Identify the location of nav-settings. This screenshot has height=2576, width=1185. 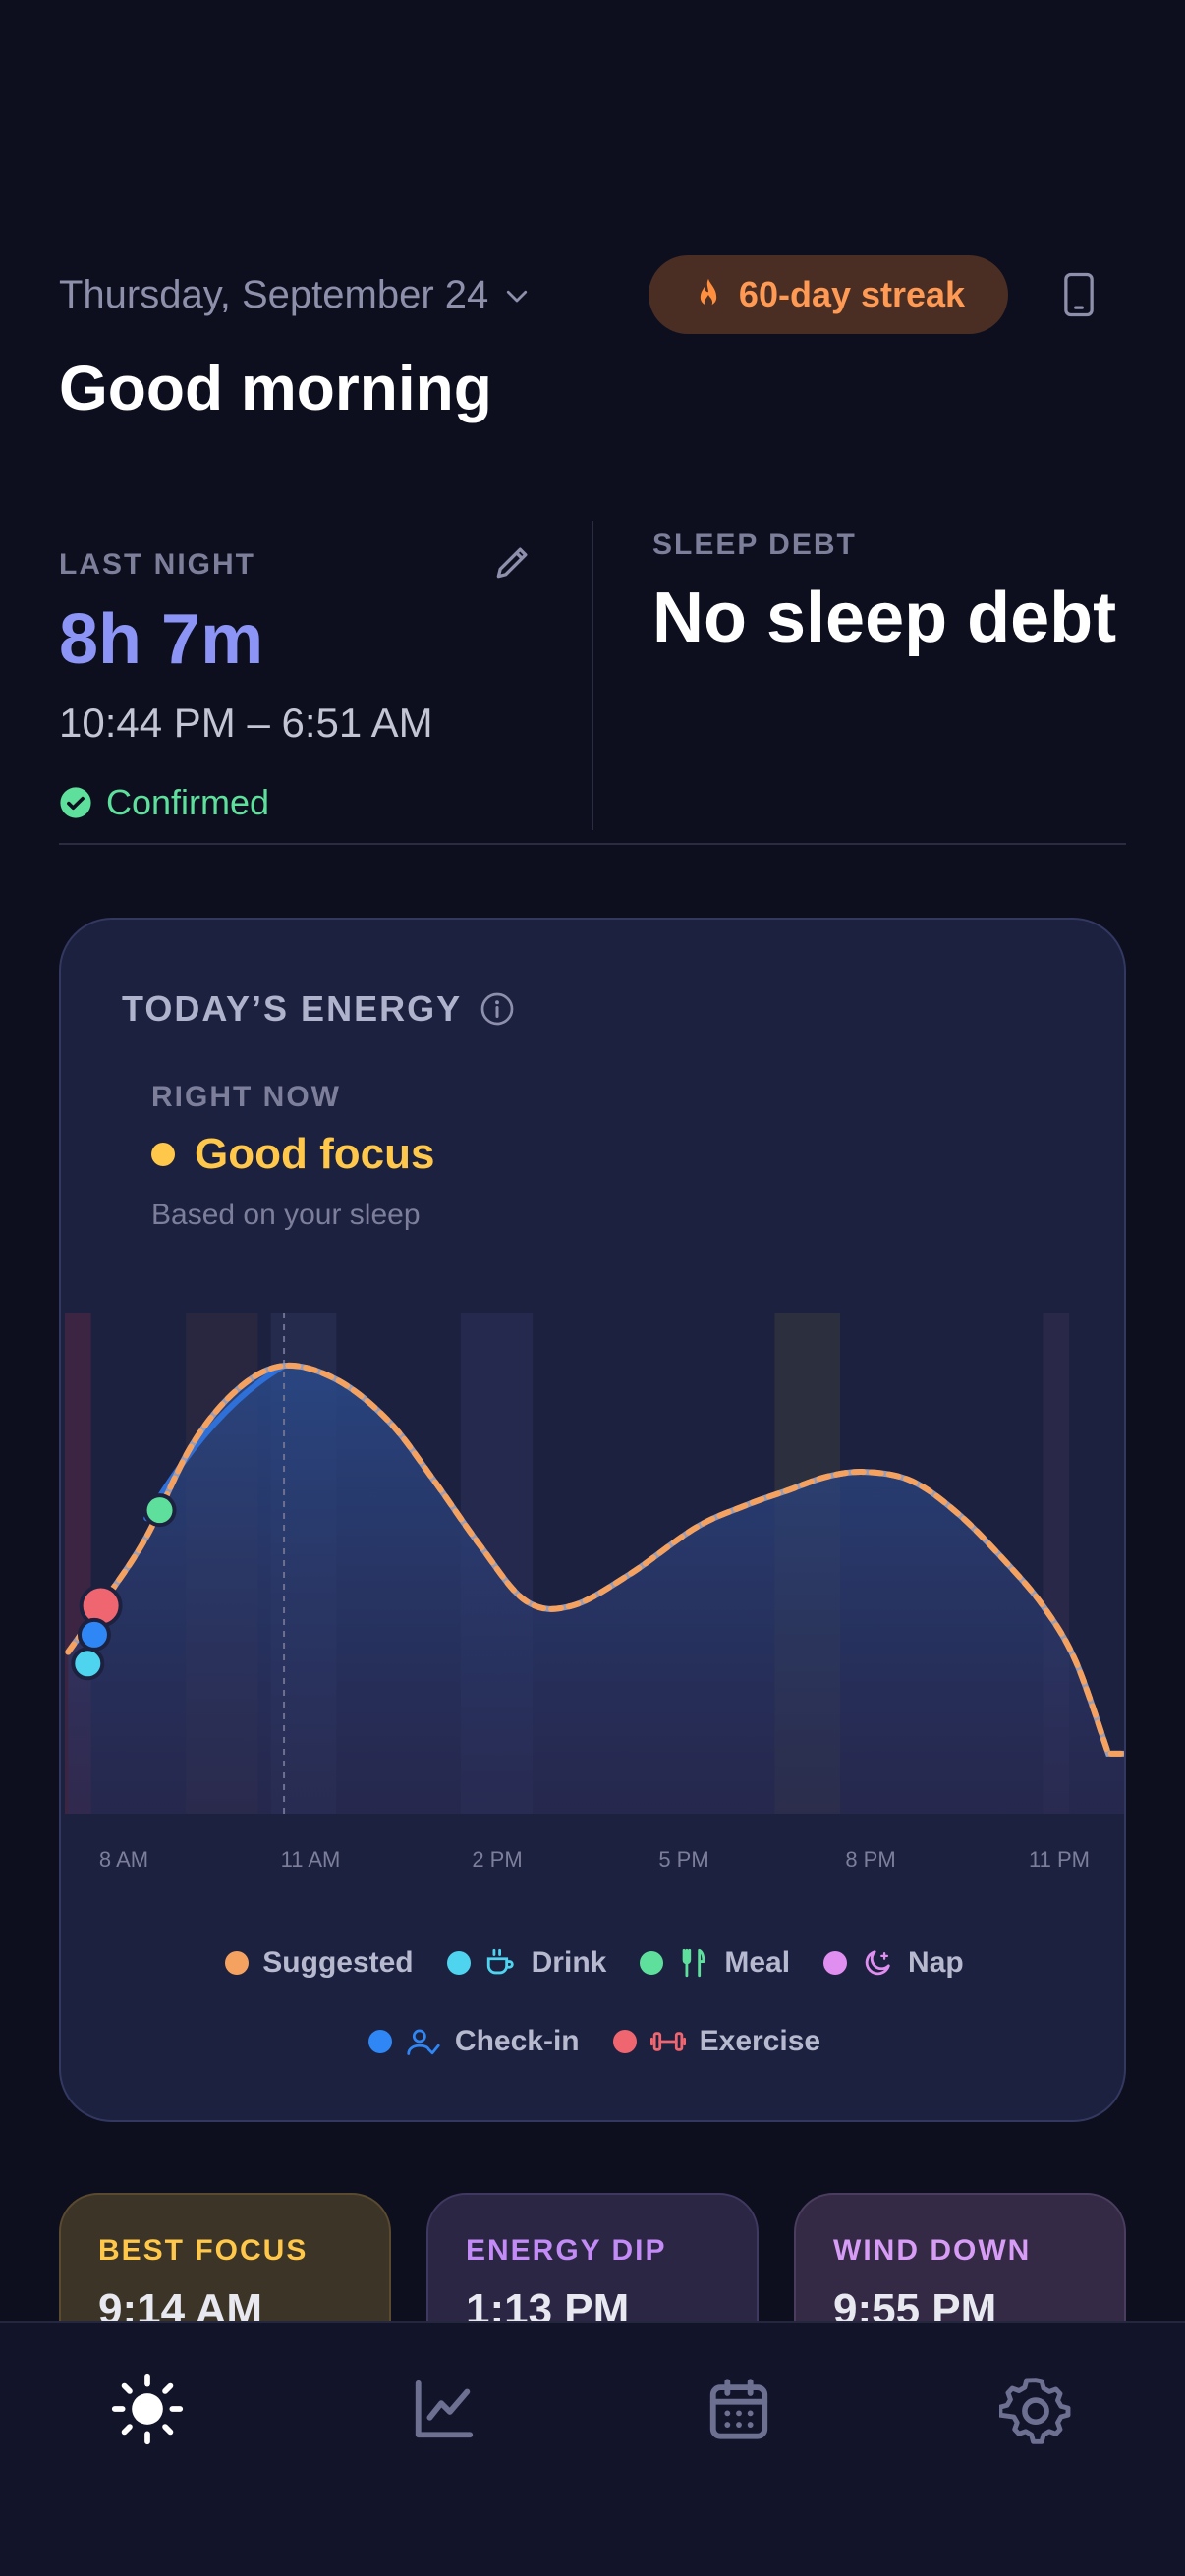
(1035, 2409).